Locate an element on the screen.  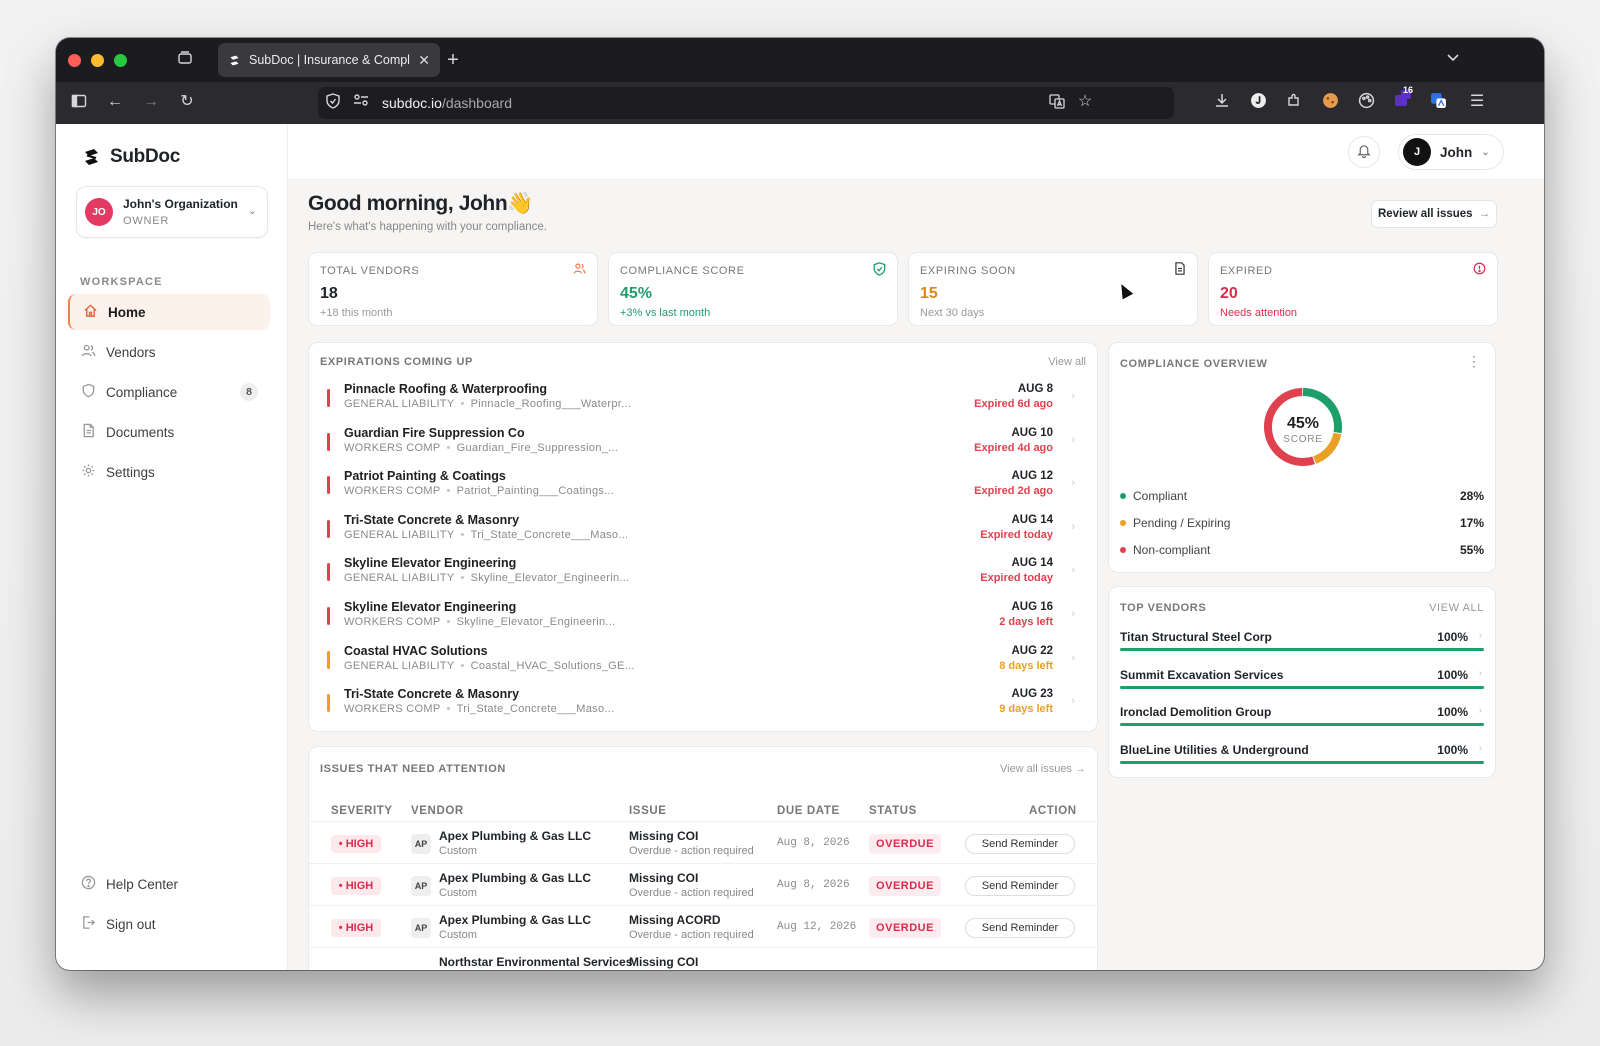
more-vertical-icon: ⋮ is located at coordinates (1474, 361).